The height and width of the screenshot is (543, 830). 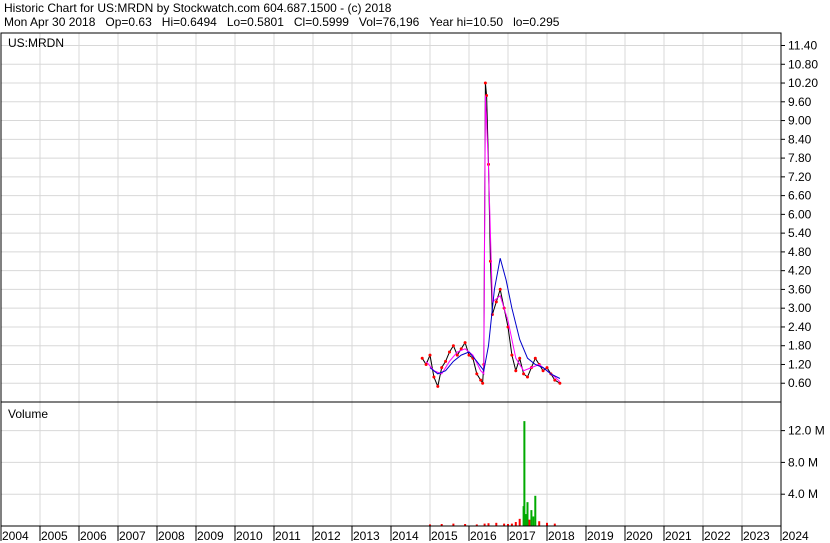 I want to click on y-tick-label: 1.20, so click(x=800, y=364).